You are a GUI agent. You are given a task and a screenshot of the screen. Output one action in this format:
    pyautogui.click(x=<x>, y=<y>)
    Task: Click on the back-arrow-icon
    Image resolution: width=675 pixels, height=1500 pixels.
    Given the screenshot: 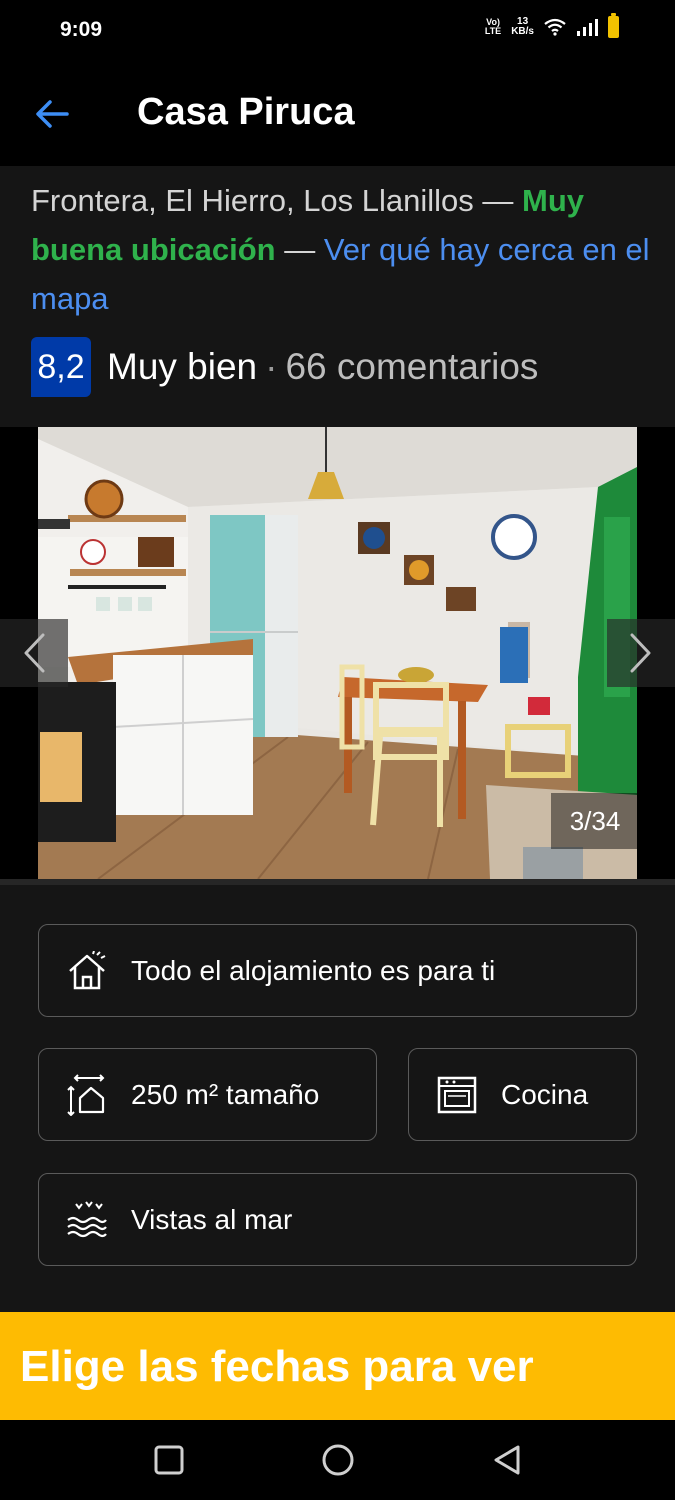 What is the action you would take?
    pyautogui.click(x=52, y=114)
    